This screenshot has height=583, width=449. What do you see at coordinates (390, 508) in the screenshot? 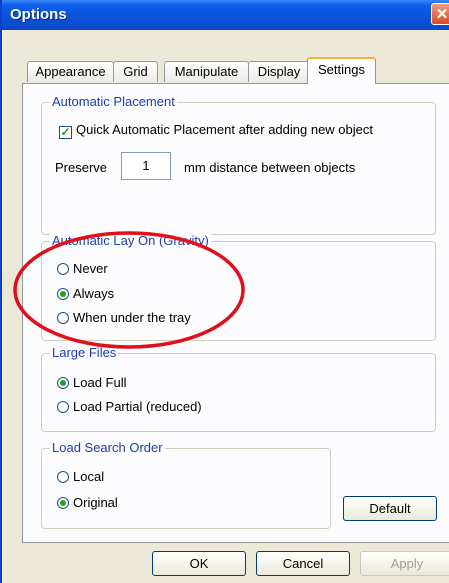
I see `default-button: Default` at bounding box center [390, 508].